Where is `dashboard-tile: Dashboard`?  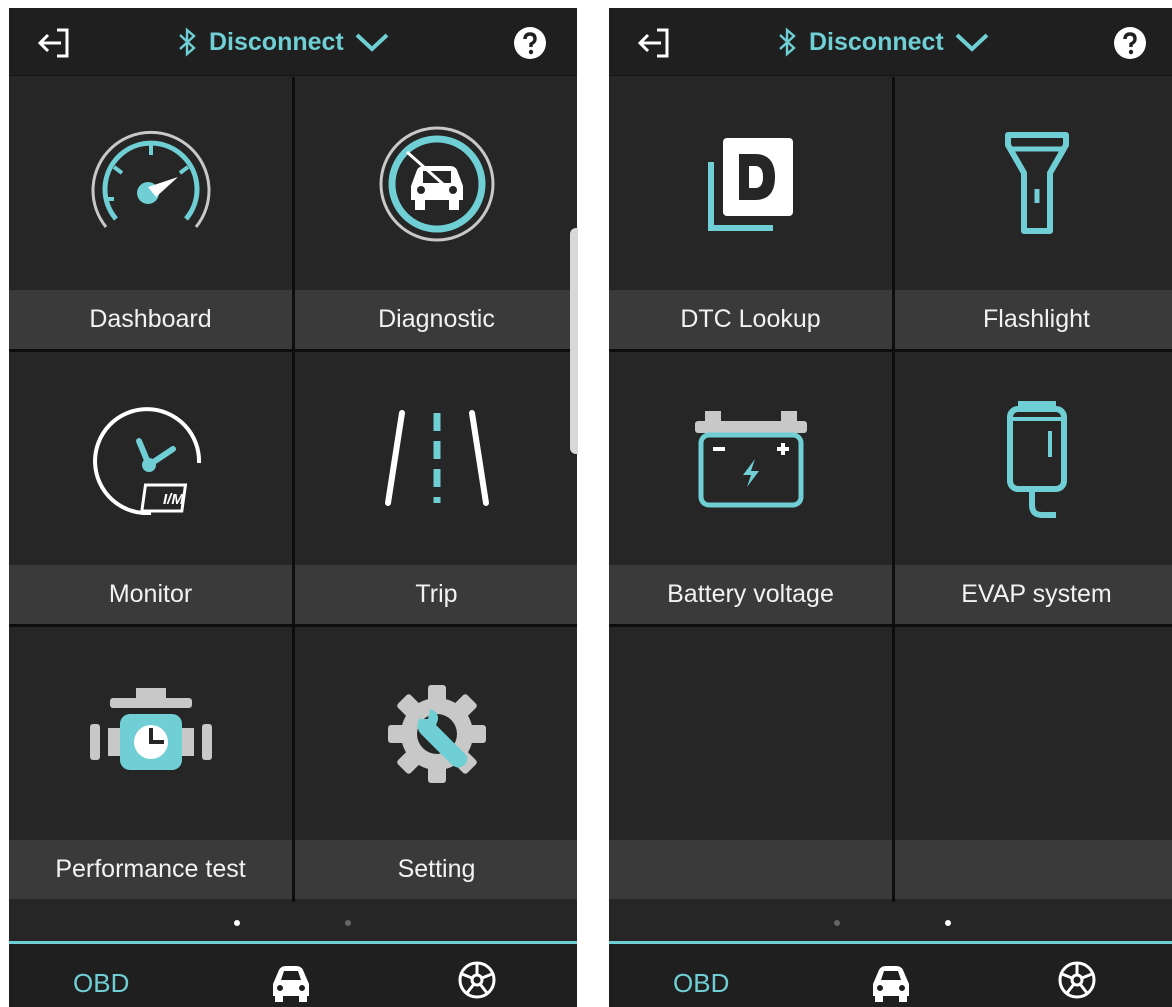 dashboard-tile: Dashboard is located at coordinates (150, 213).